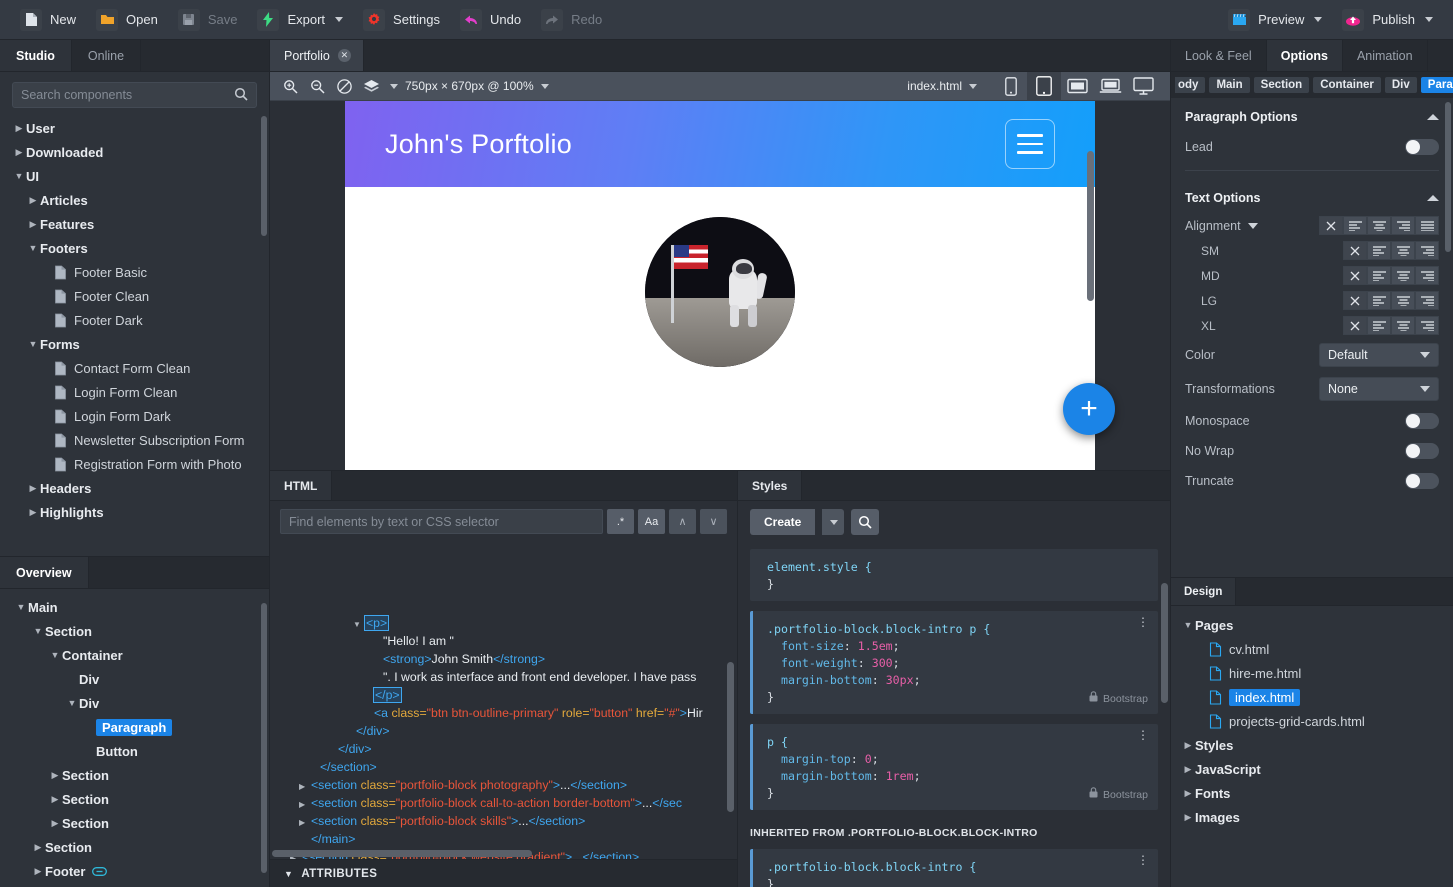 The width and height of the screenshot is (1453, 887). I want to click on component-item: Login Form Clean, so click(136, 392).